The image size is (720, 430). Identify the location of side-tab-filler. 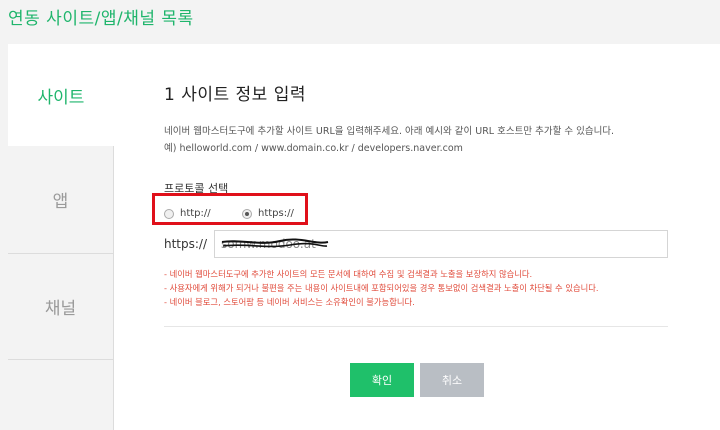
(61, 395).